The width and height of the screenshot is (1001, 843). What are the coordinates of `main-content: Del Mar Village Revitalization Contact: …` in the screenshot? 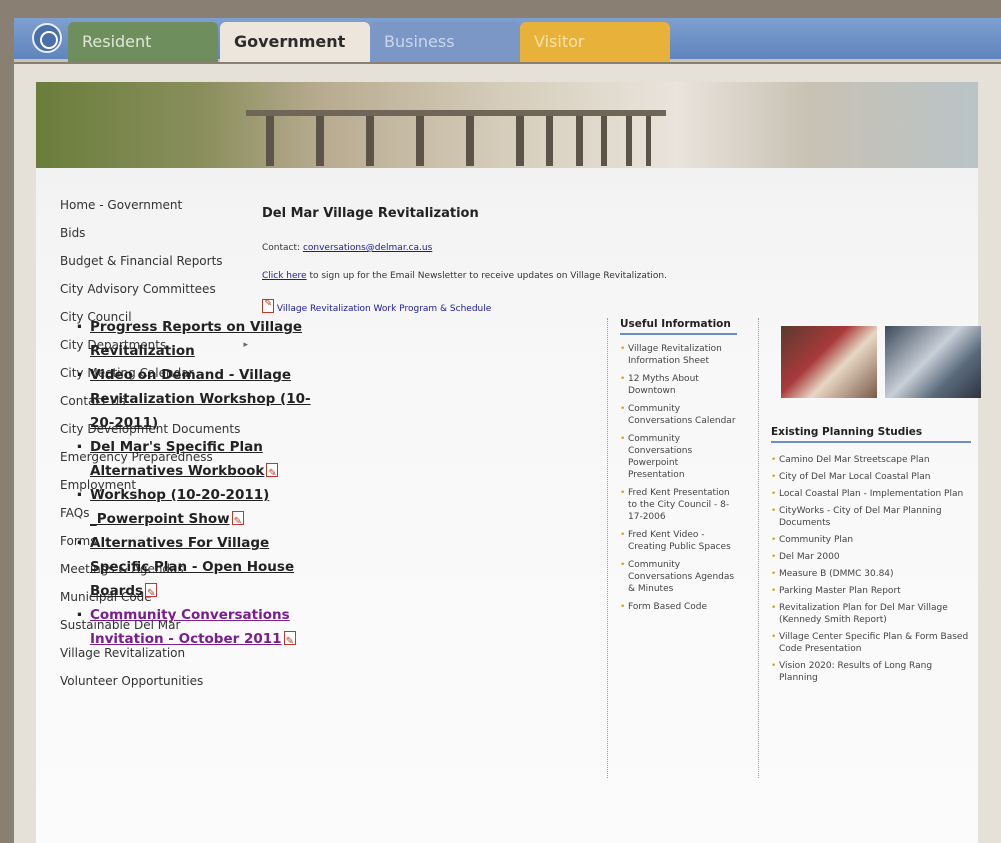 It's located at (542, 255).